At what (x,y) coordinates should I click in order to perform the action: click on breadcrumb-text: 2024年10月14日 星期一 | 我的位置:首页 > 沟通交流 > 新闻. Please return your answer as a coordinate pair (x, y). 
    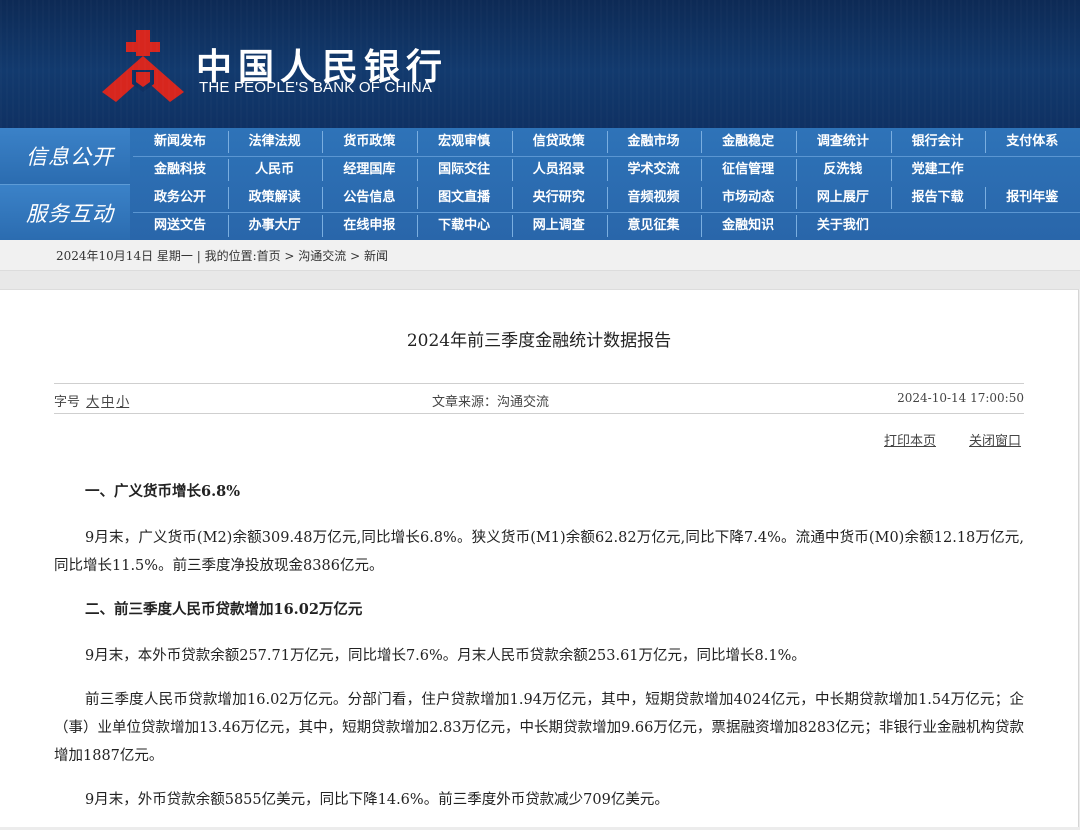
    Looking at the image, I should click on (222, 256).